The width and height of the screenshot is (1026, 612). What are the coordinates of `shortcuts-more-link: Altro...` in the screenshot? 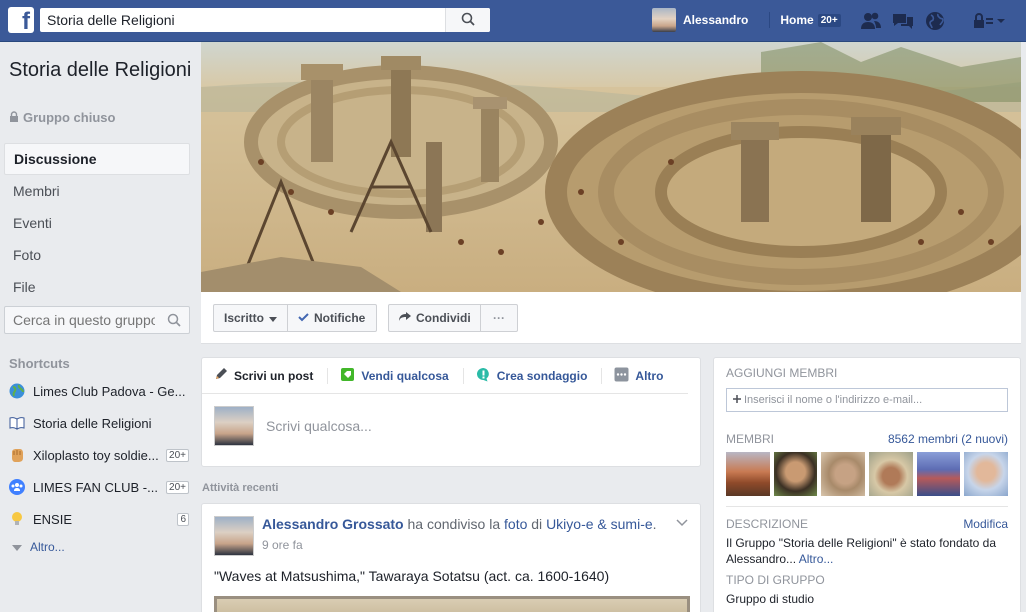 It's located at (38, 547).